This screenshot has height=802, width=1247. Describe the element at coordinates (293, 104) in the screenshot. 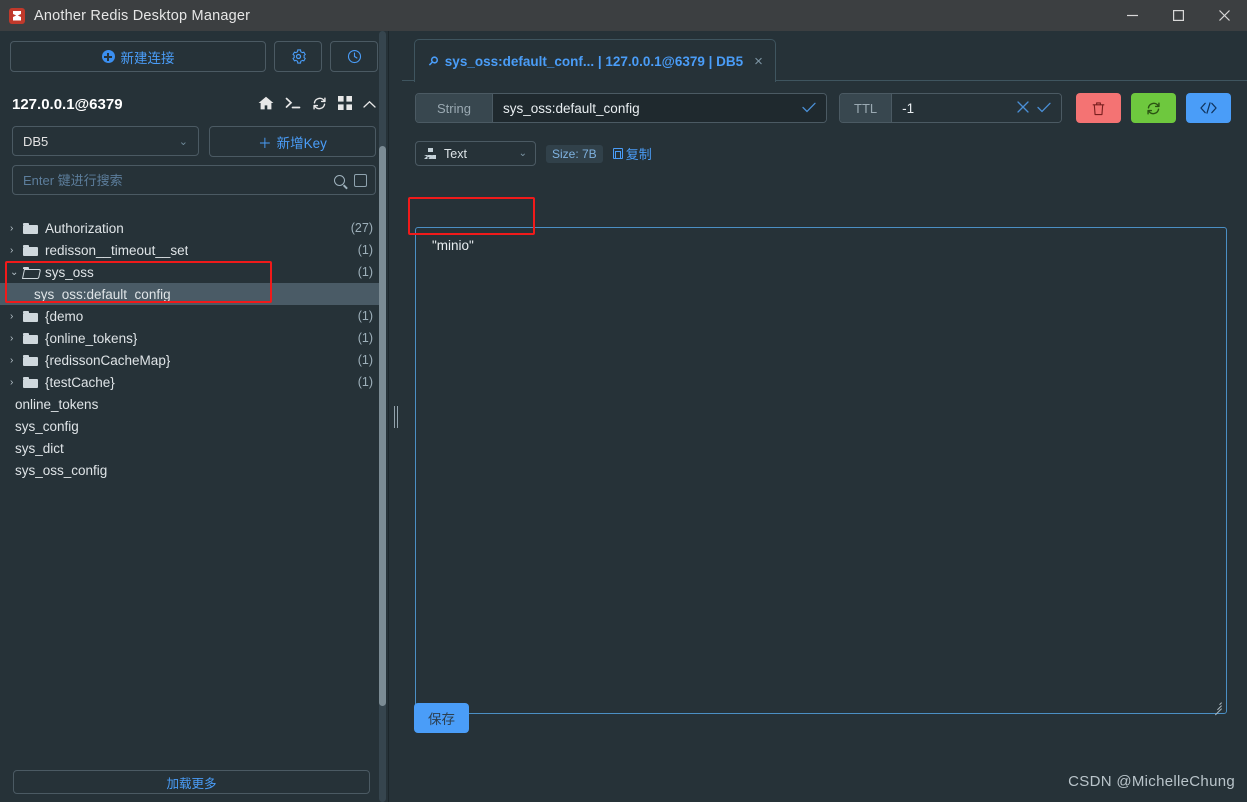

I see `console-icon` at that location.